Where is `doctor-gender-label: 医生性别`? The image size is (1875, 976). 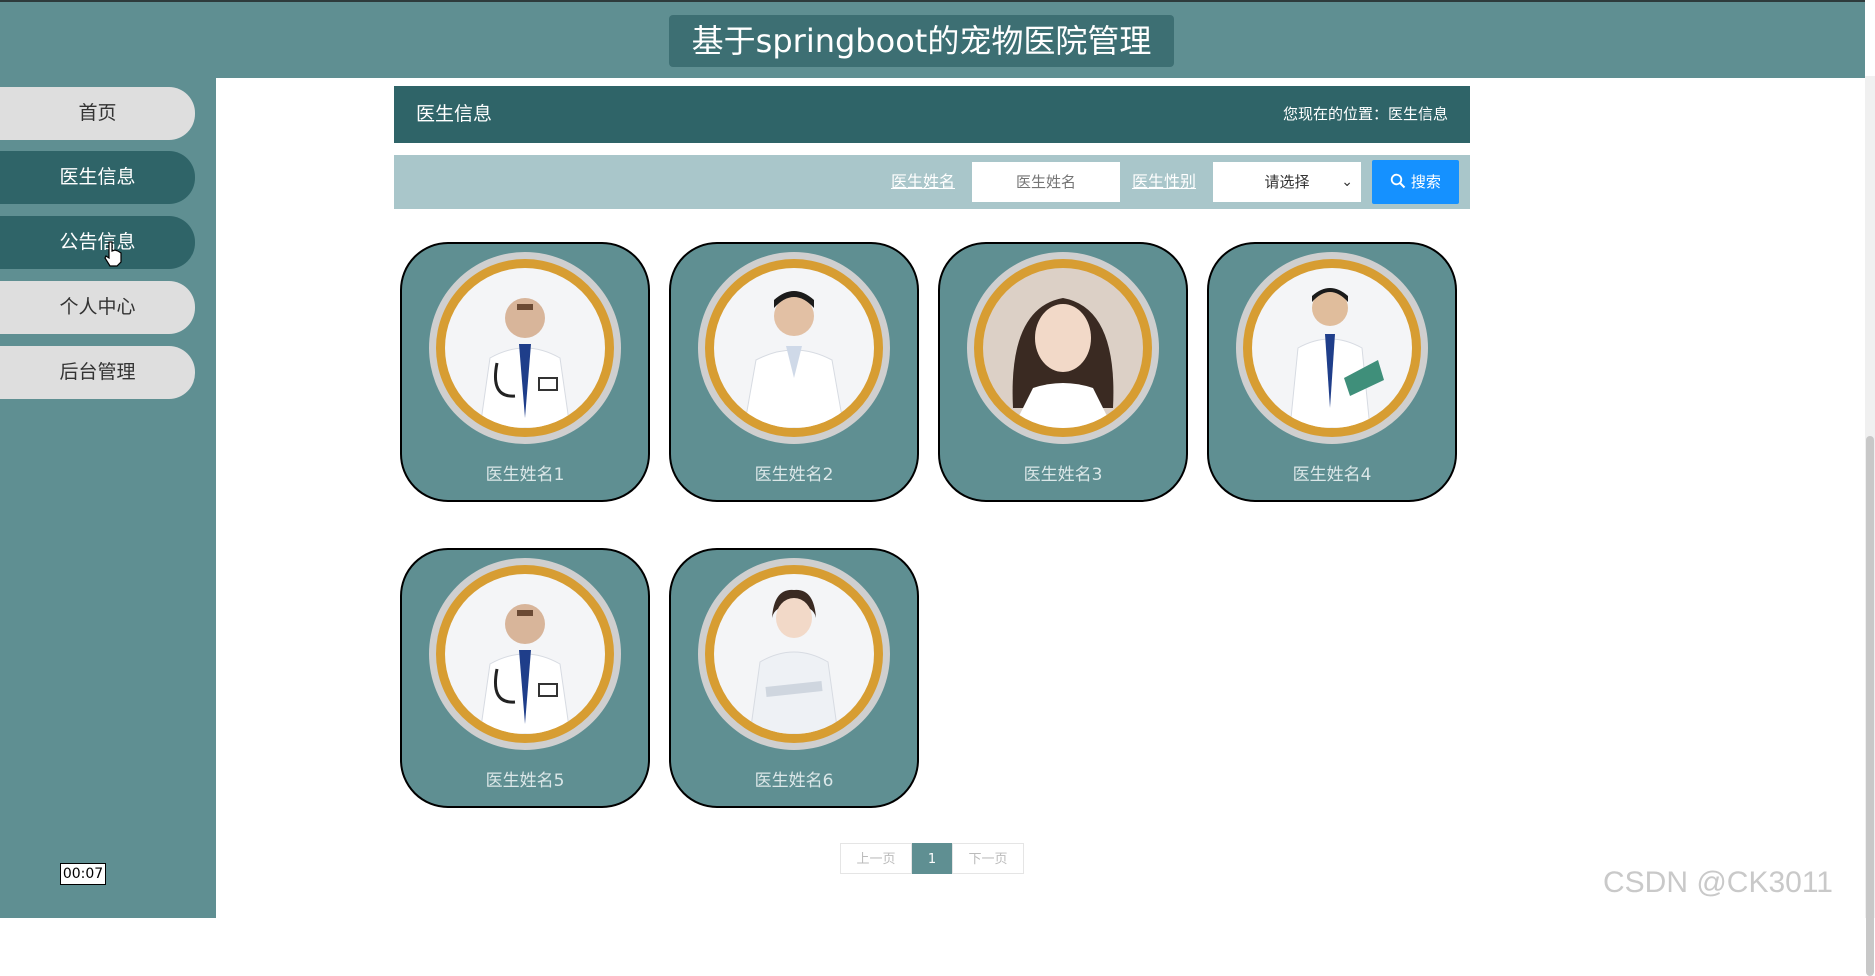
doctor-gender-label: 医生性别 is located at coordinates (1164, 181).